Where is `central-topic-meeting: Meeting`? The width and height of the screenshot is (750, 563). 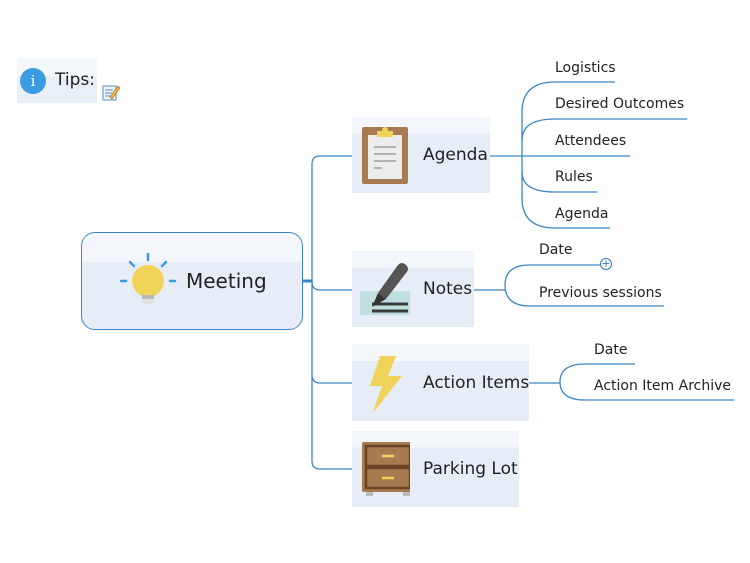 central-topic-meeting: Meeting is located at coordinates (192, 281).